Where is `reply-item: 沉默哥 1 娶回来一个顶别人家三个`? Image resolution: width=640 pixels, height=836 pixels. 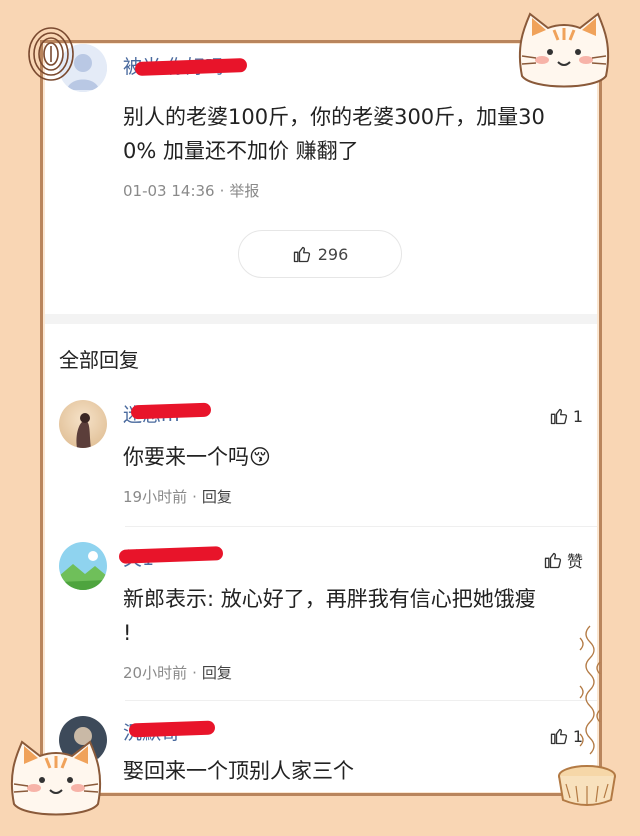 reply-item: 沉默哥 1 娶回来一个顶别人家三个 is located at coordinates (321, 750).